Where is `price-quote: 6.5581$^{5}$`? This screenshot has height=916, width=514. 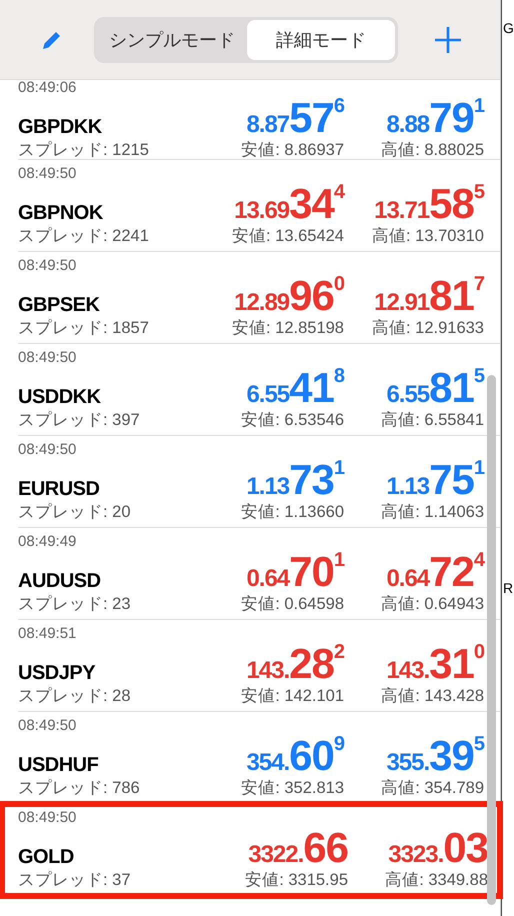
price-quote: 6.5581$^{5}$ is located at coordinates (434, 387).